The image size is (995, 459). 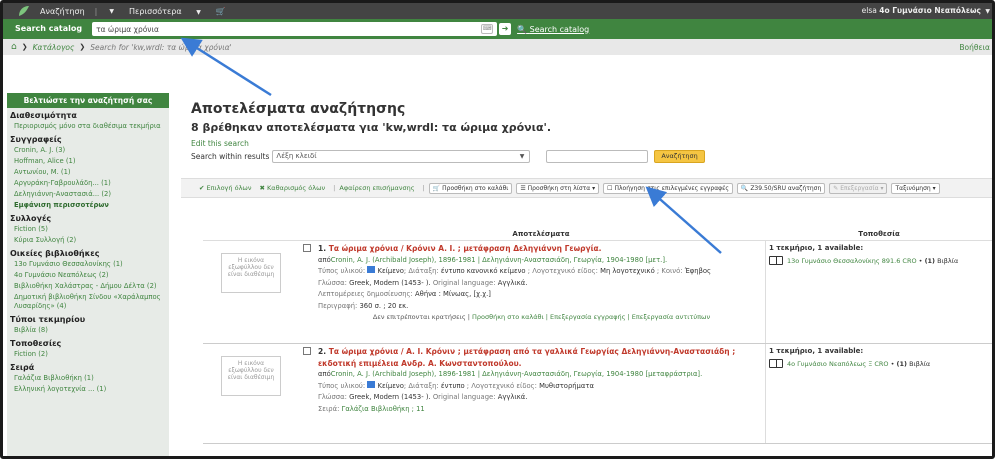 What do you see at coordinates (31, 218) in the screenshot?
I see `facet-collections-title: Συλλογές` at bounding box center [31, 218].